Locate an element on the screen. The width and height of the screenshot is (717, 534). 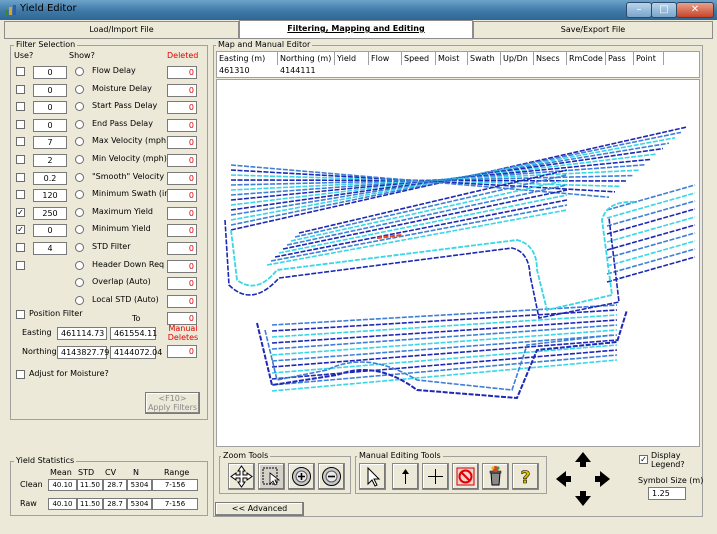
manual-deletes-label: Manual Deletes is located at coordinates (183, 333).